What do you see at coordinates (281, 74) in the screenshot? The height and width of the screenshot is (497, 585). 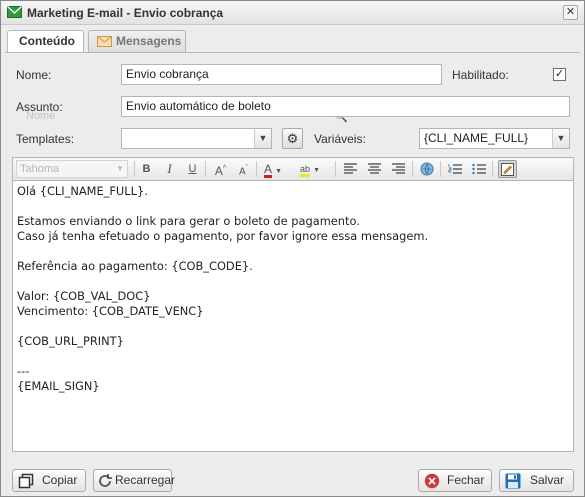 I see `nome-input: Envio cobrança` at bounding box center [281, 74].